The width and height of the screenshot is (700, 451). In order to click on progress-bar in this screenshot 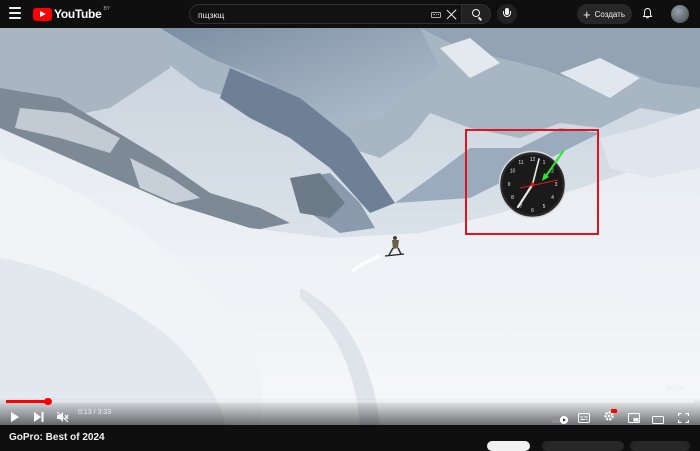, I will do `click(350, 401)`.